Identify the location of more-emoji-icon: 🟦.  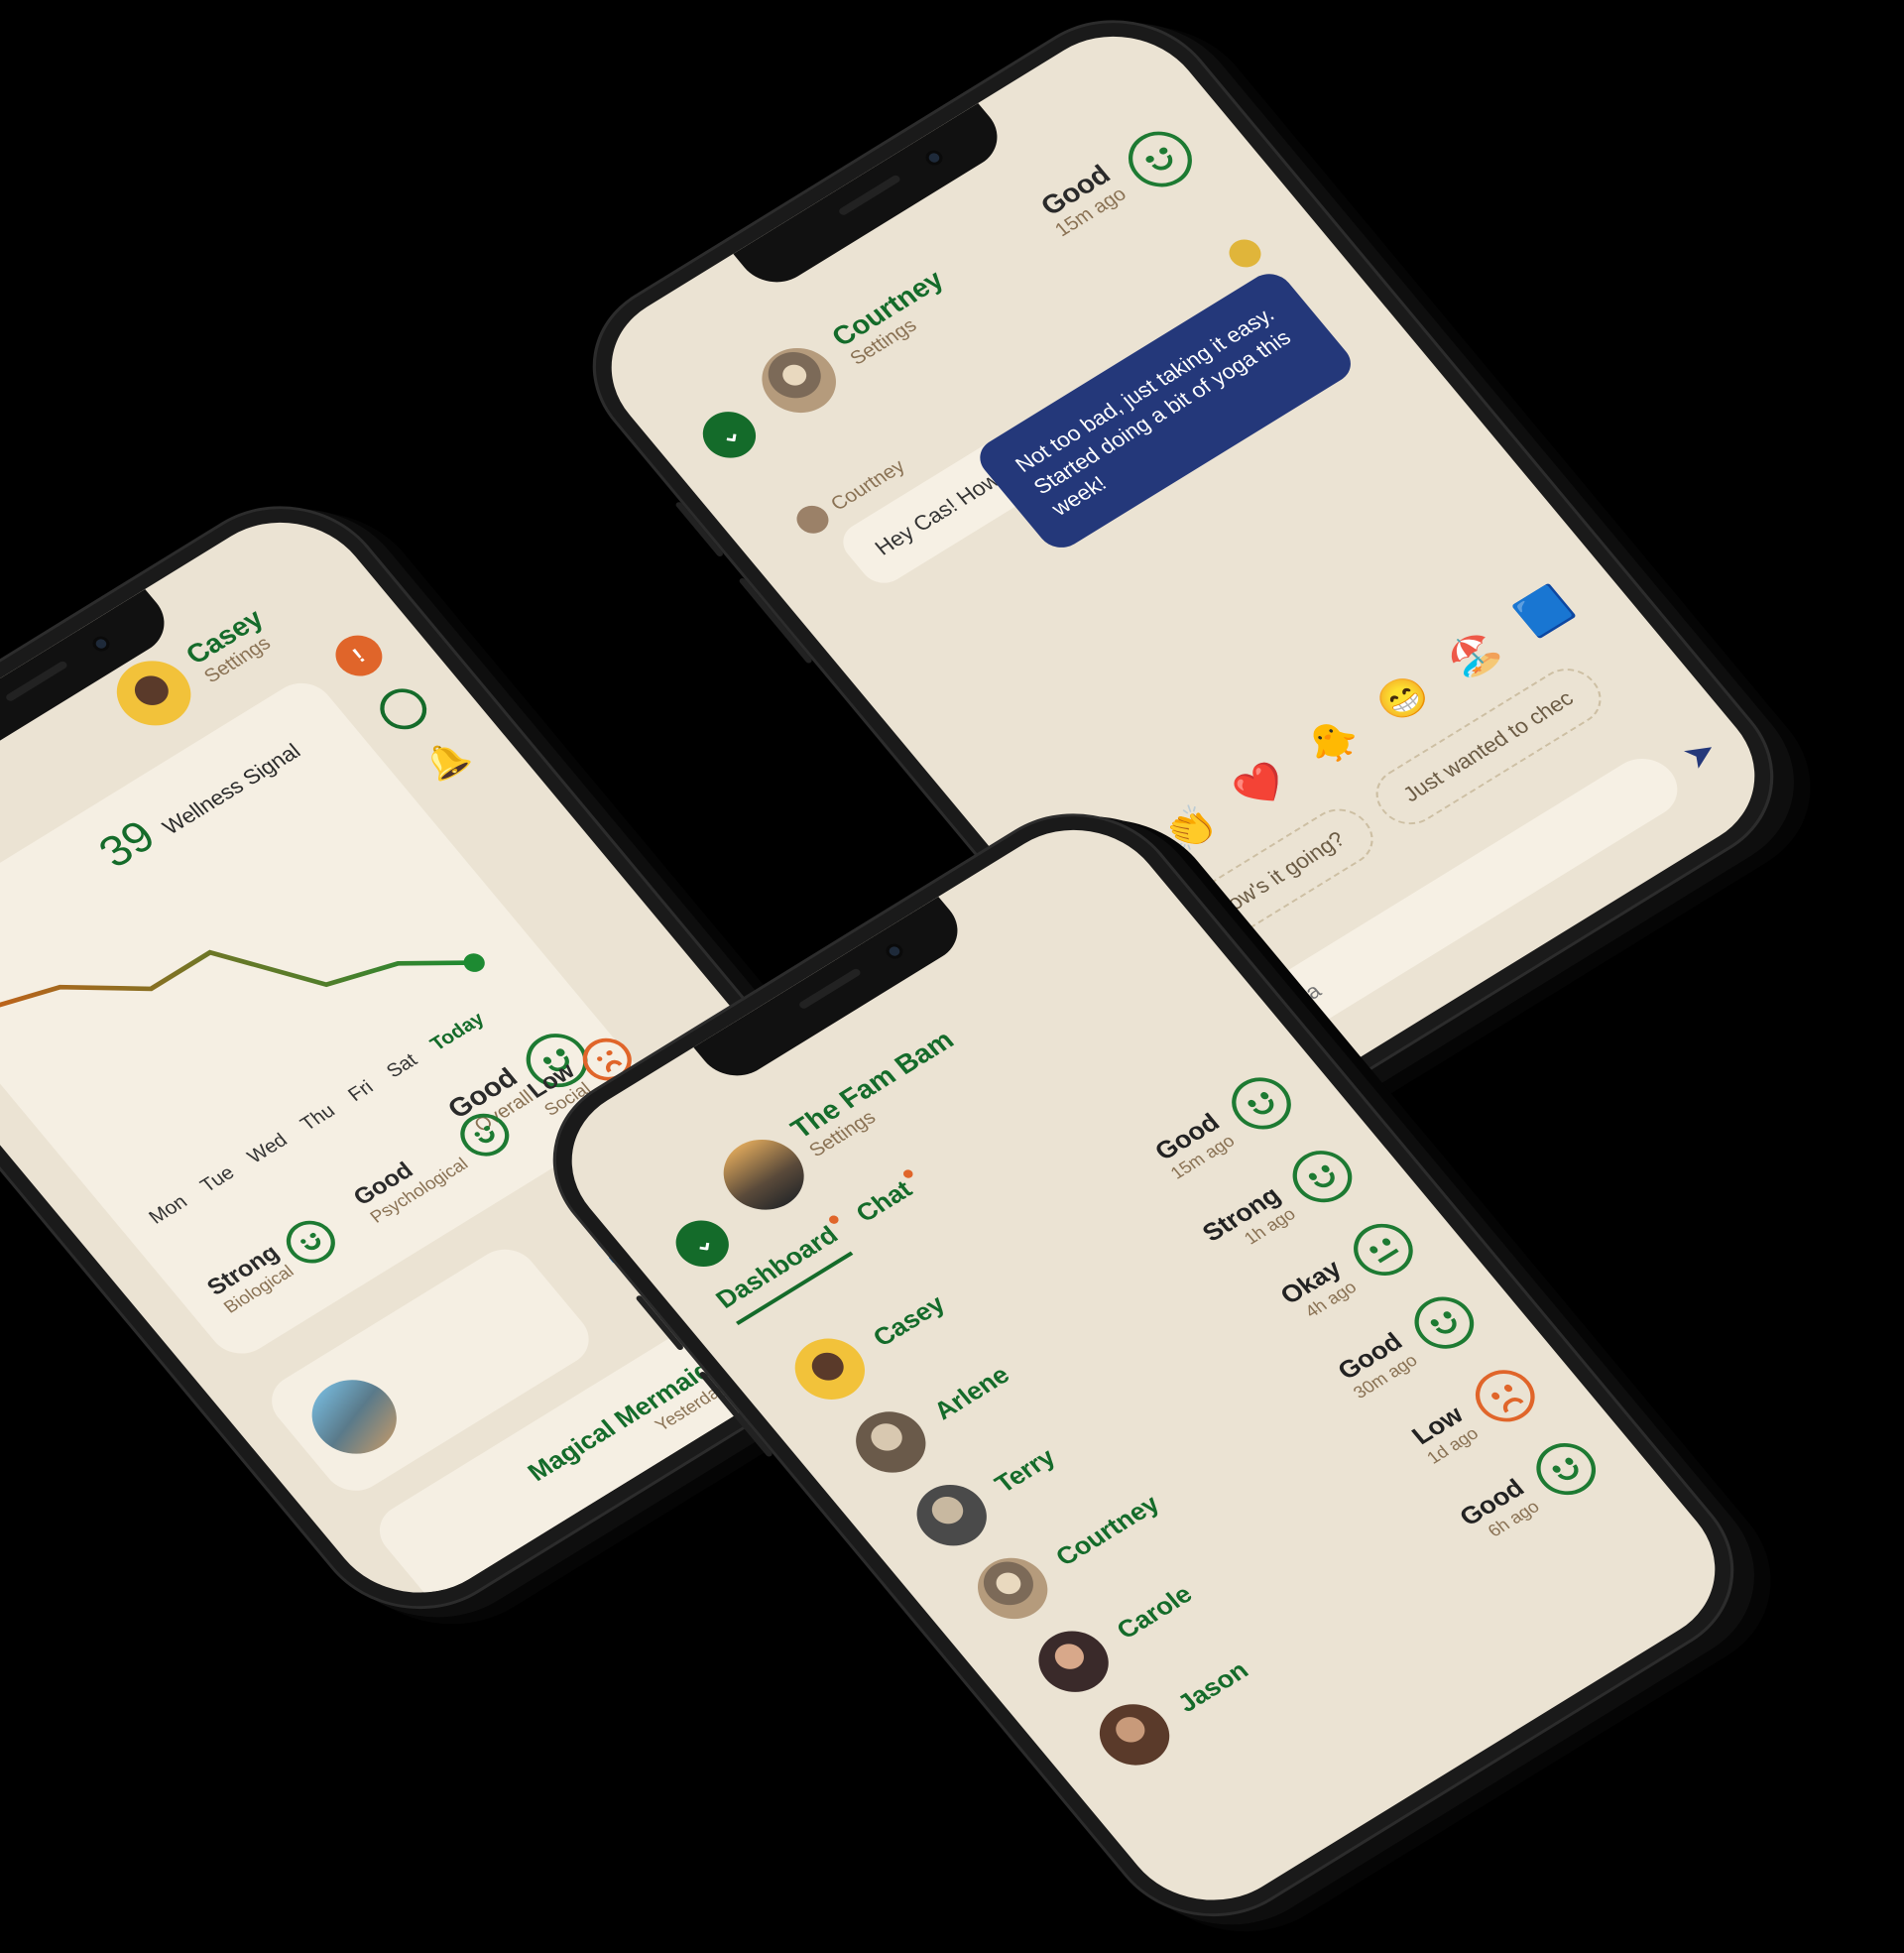
(1544, 611).